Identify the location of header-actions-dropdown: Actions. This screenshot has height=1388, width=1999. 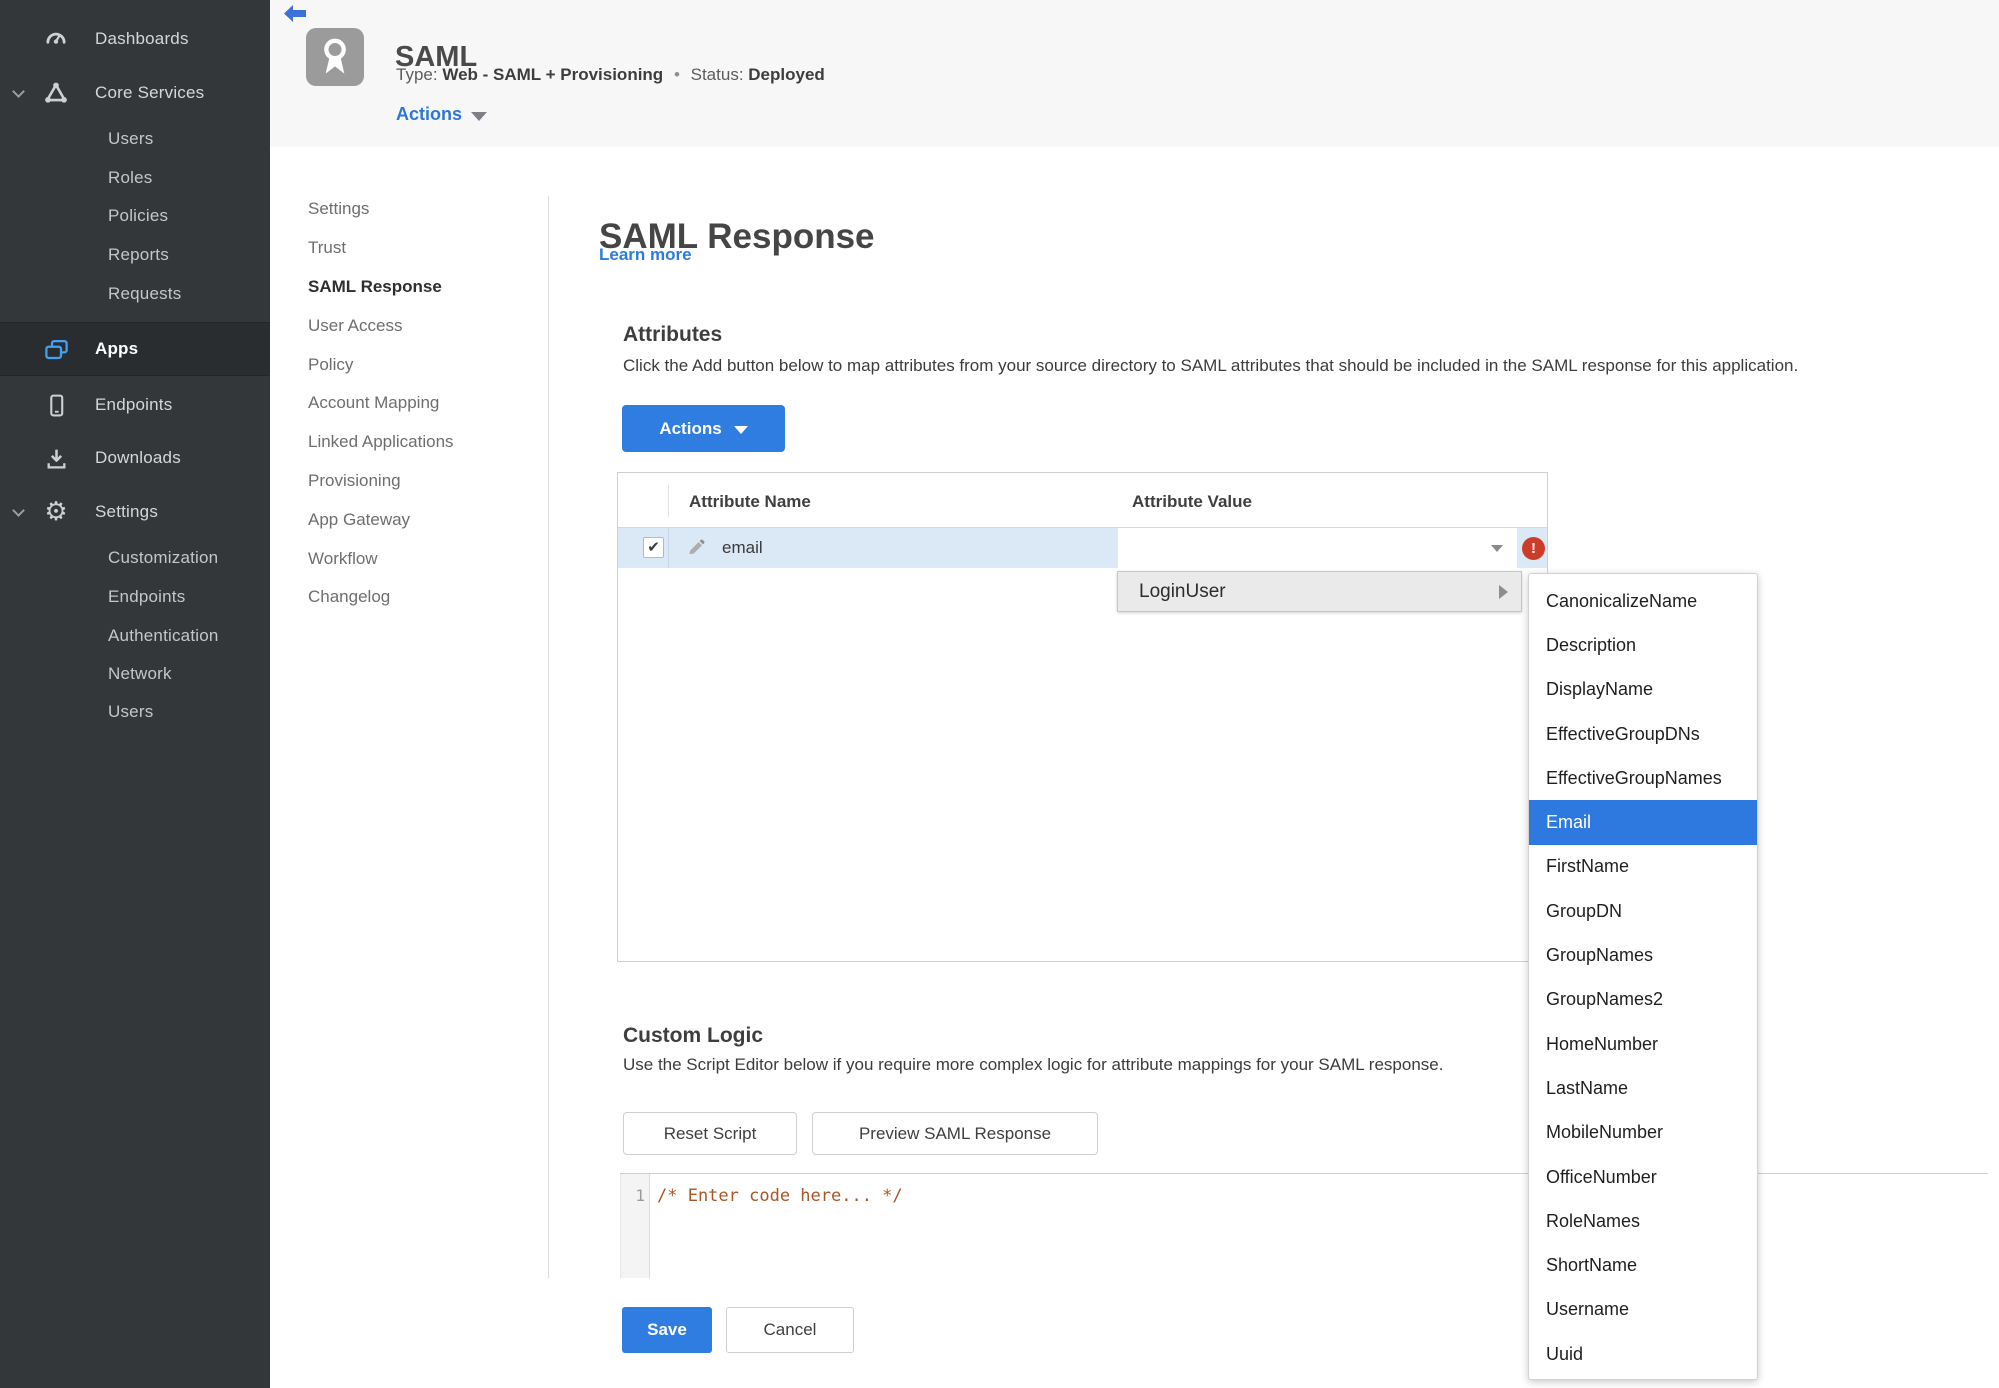
(442, 114).